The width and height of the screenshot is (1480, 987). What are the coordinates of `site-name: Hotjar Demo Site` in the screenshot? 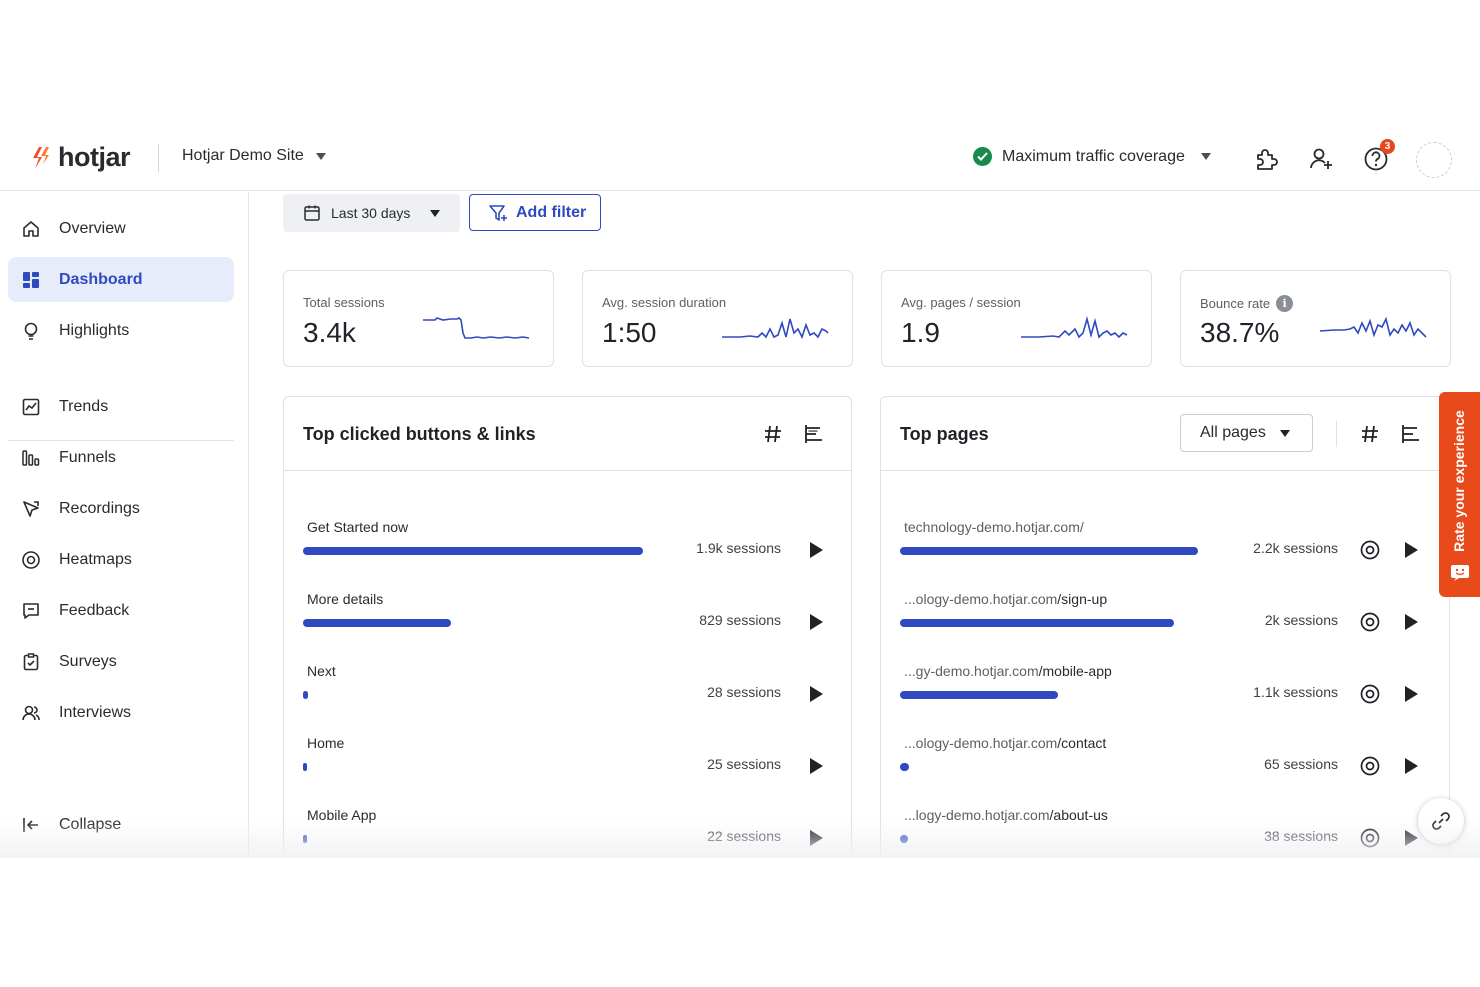 It's located at (243, 155).